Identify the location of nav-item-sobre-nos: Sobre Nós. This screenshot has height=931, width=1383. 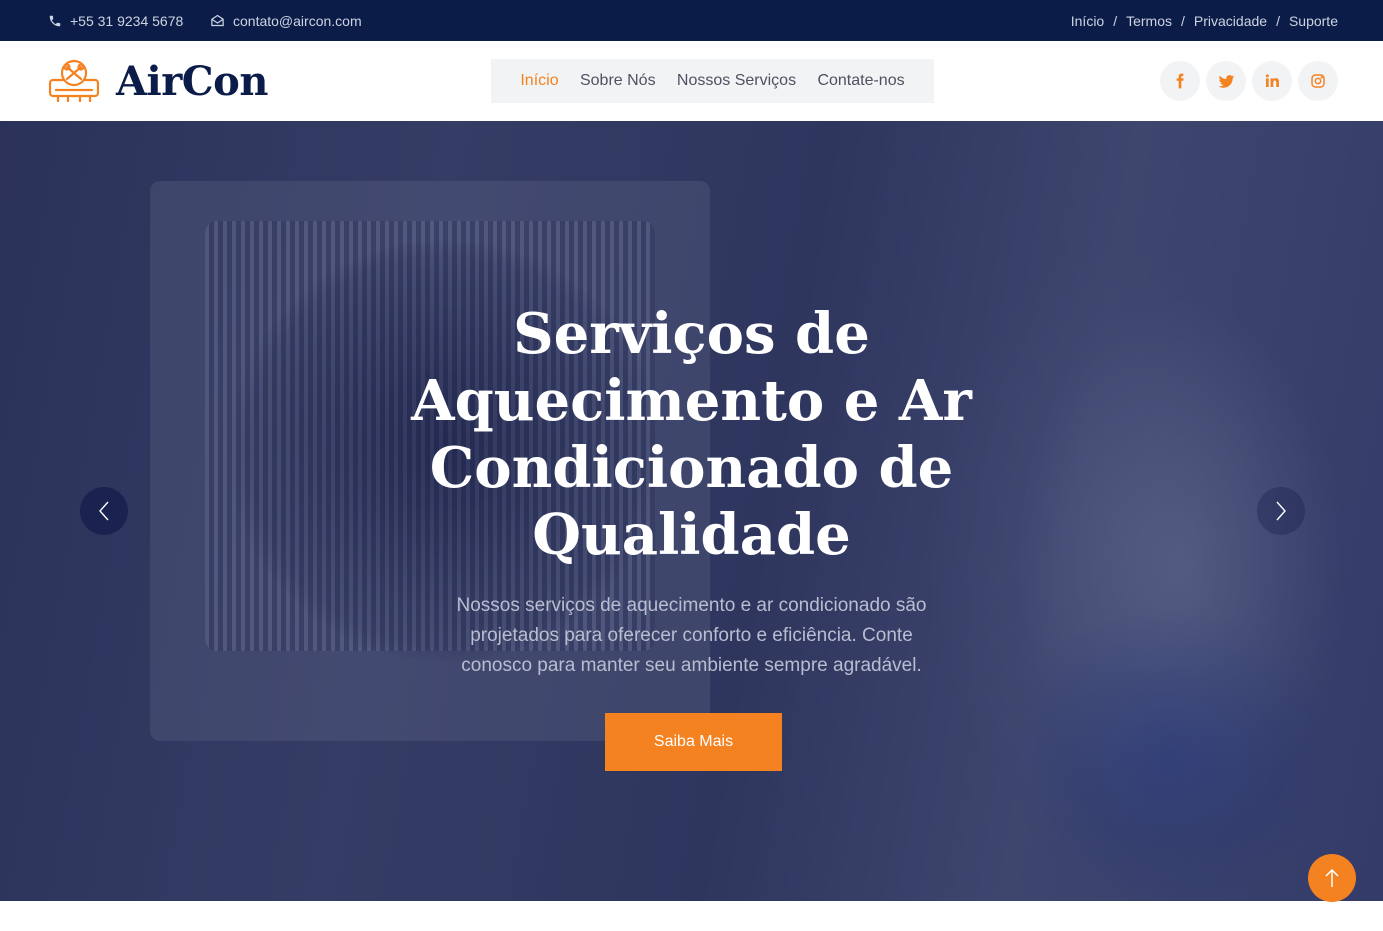
(618, 81).